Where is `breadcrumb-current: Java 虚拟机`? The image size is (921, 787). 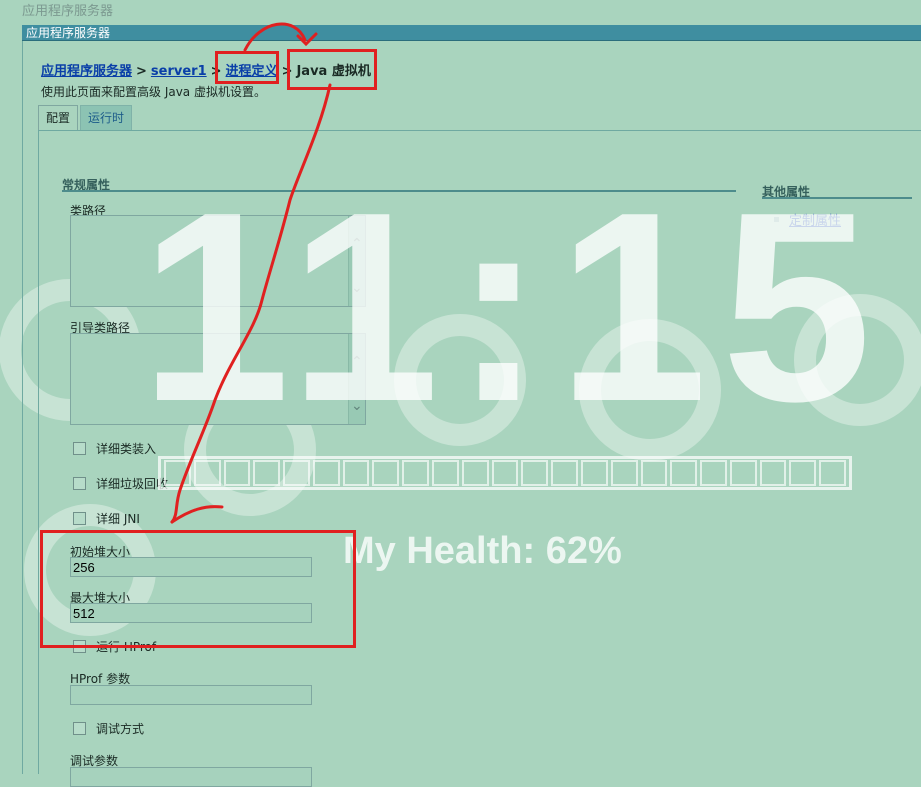
breadcrumb-current: Java 虚拟机 is located at coordinates (333, 71).